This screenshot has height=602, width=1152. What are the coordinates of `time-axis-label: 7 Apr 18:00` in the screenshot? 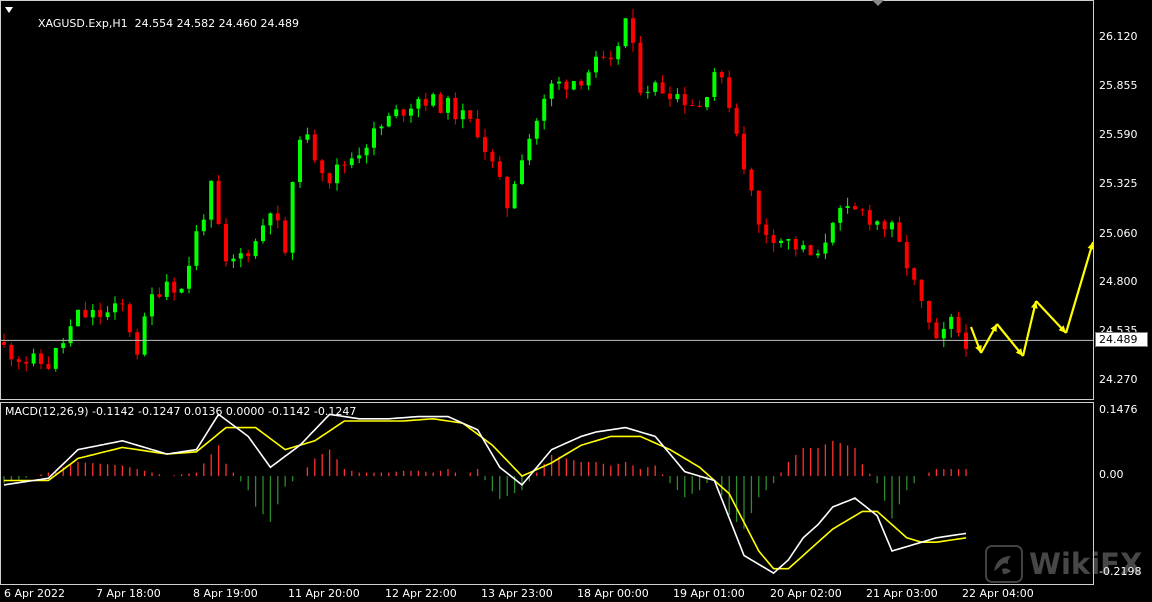 It's located at (128, 593).